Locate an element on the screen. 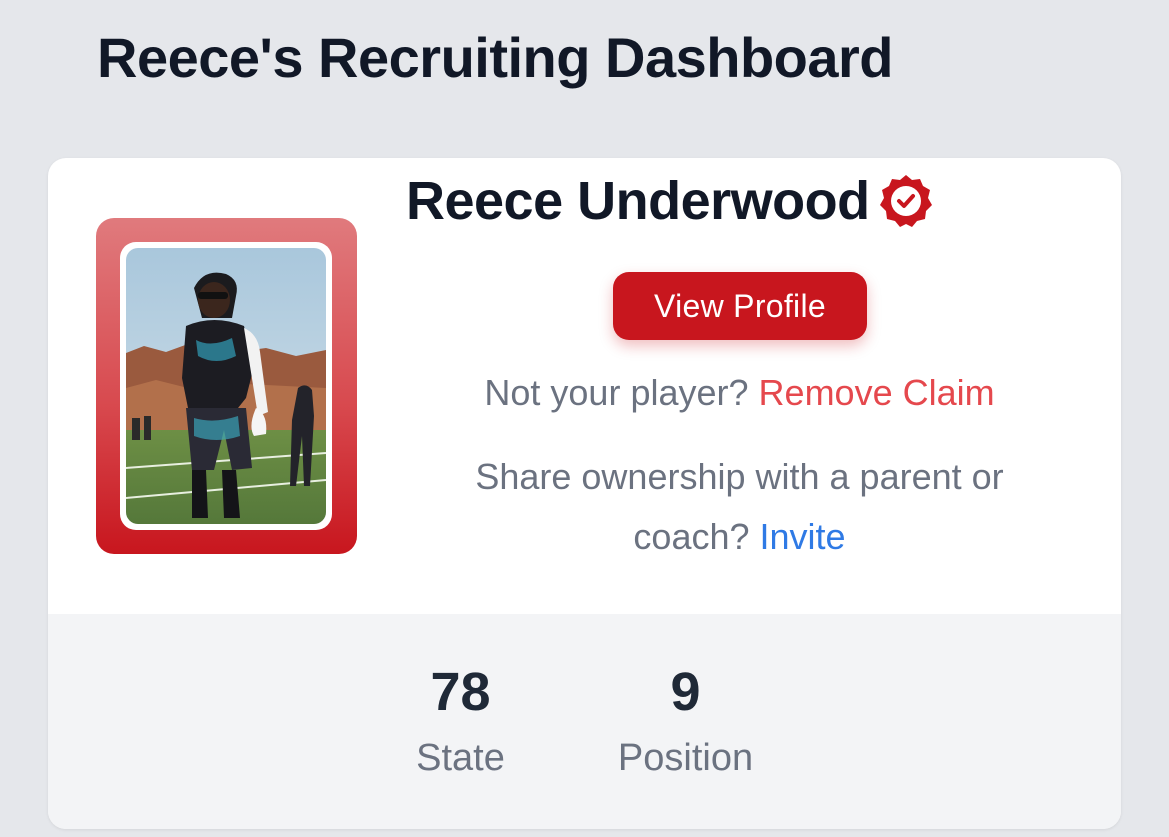  stat-label: State is located at coordinates (460, 758).